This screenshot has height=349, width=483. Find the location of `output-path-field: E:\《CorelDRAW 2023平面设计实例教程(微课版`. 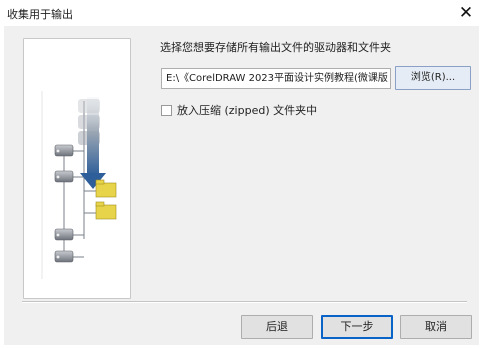

output-path-field: E:\《CorelDRAW 2023平面设计实例教程(微课版 is located at coordinates (276, 78).